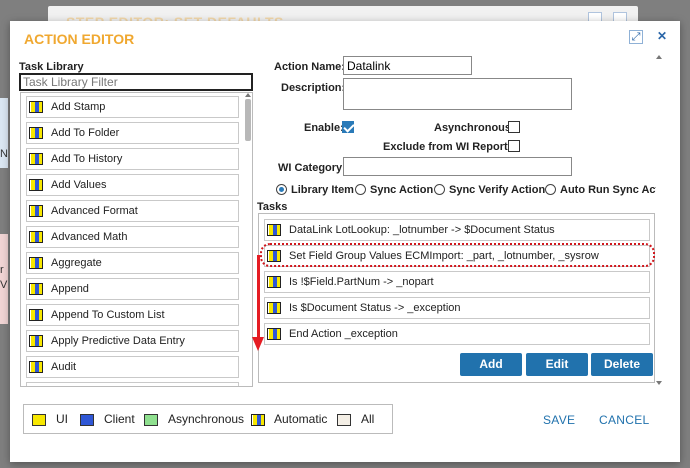  What do you see at coordinates (119, 419) in the screenshot?
I see `legend-client-label: Client` at bounding box center [119, 419].